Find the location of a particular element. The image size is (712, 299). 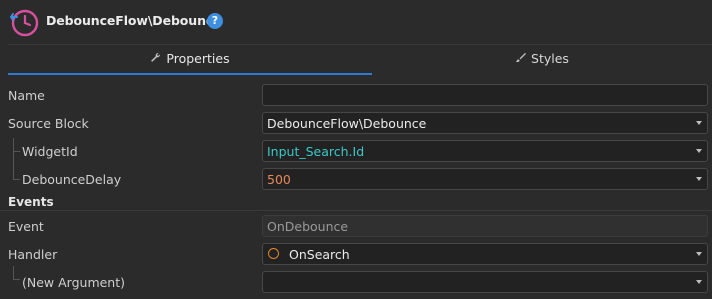

brush-icon is located at coordinates (521, 60).